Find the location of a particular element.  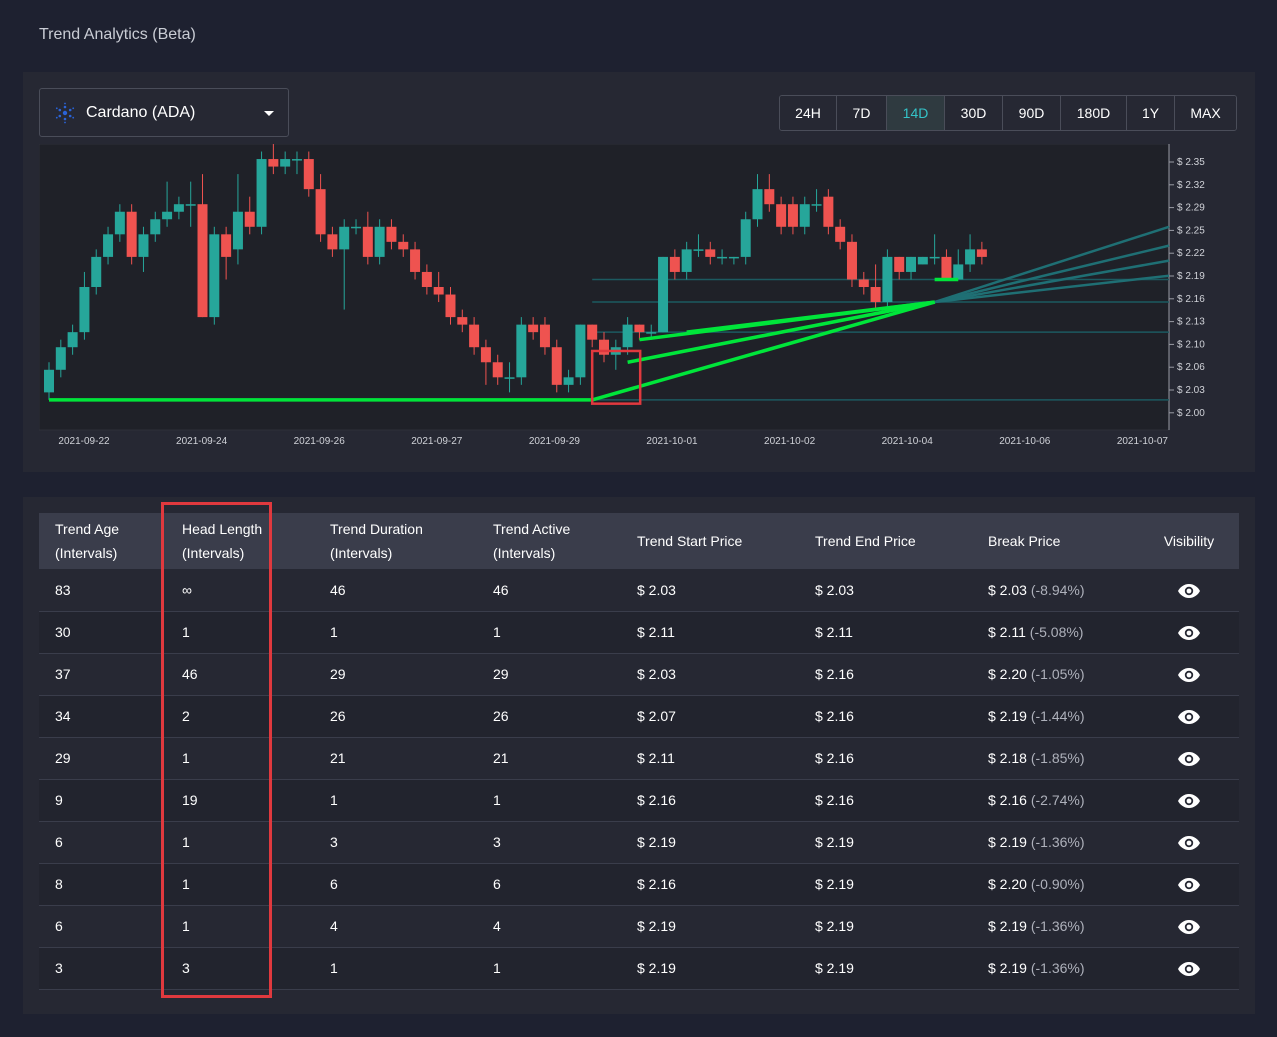

break-price-percent: (-0.90%) is located at coordinates (1057, 884).